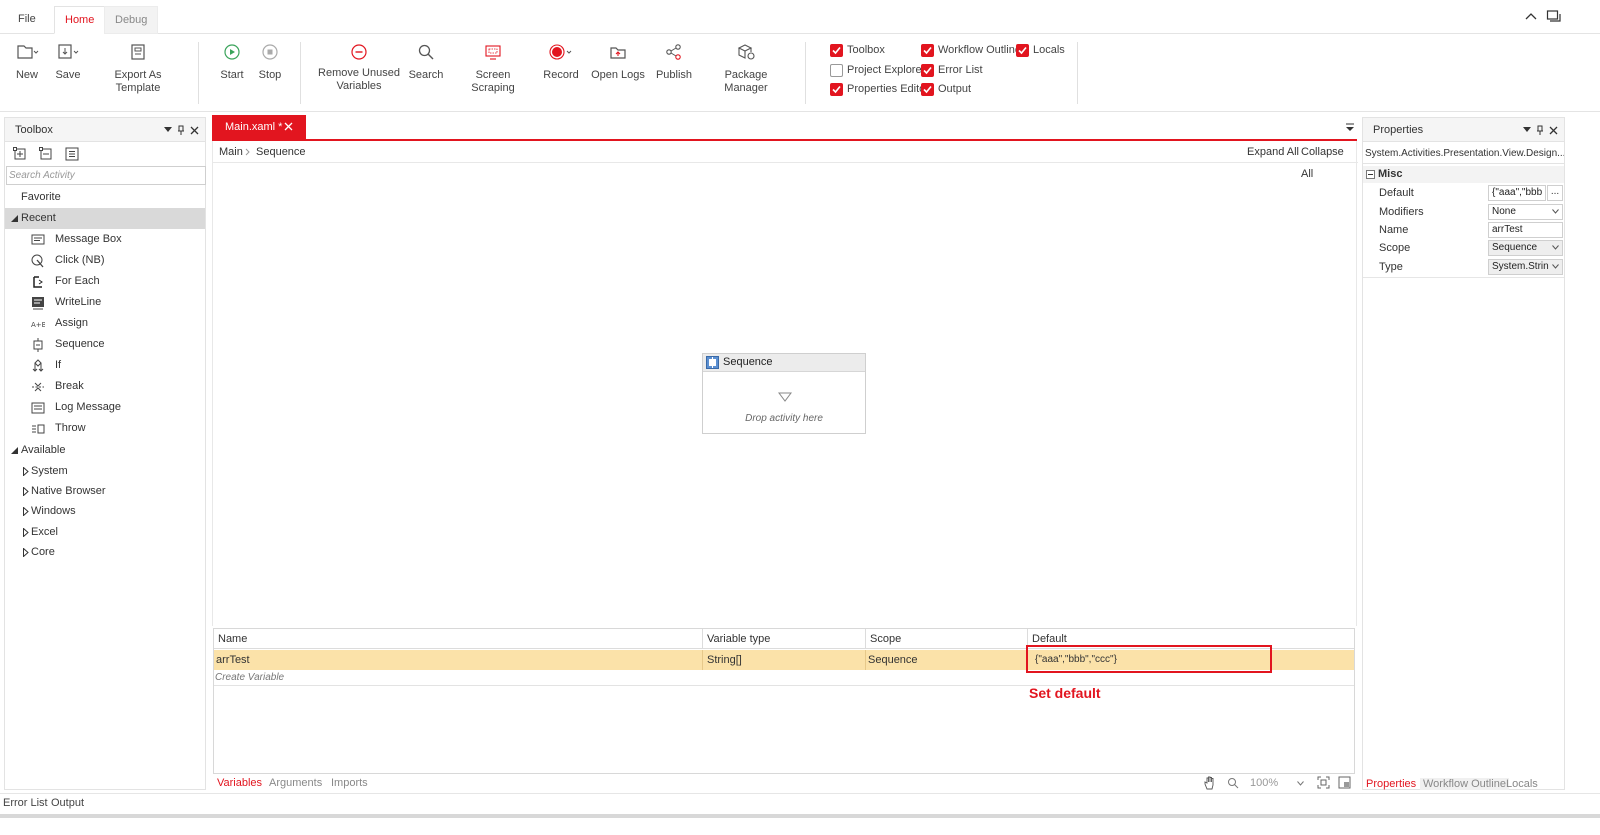 Image resolution: width=1600 pixels, height=835 pixels. I want to click on property-modifiers: Modifiers None, so click(1463, 212).